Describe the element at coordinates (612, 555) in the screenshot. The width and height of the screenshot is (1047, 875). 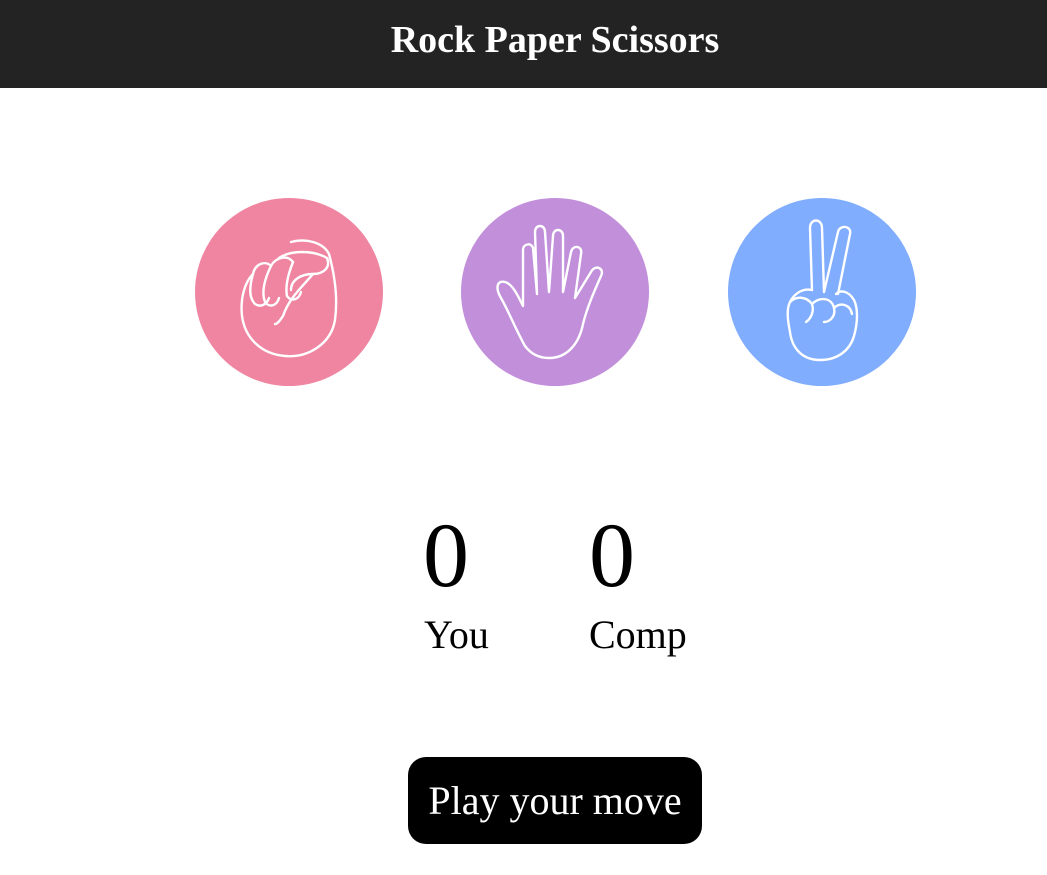
I see `comp-score-value: 0` at that location.